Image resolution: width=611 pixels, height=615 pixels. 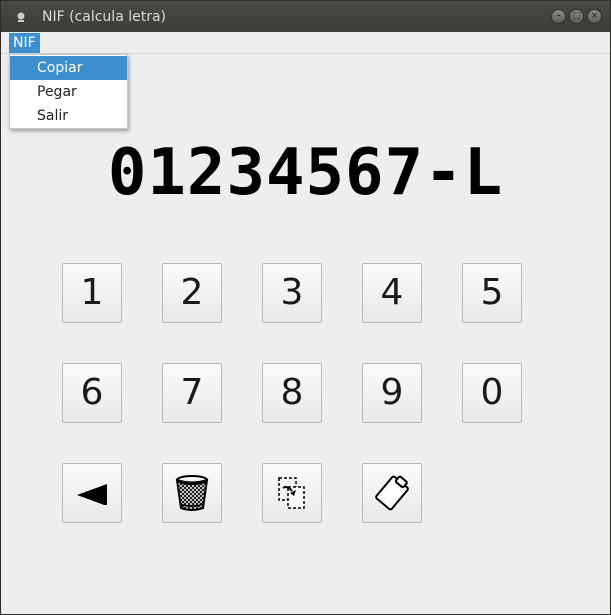 I want to click on minimize-icon: –, so click(x=558, y=16).